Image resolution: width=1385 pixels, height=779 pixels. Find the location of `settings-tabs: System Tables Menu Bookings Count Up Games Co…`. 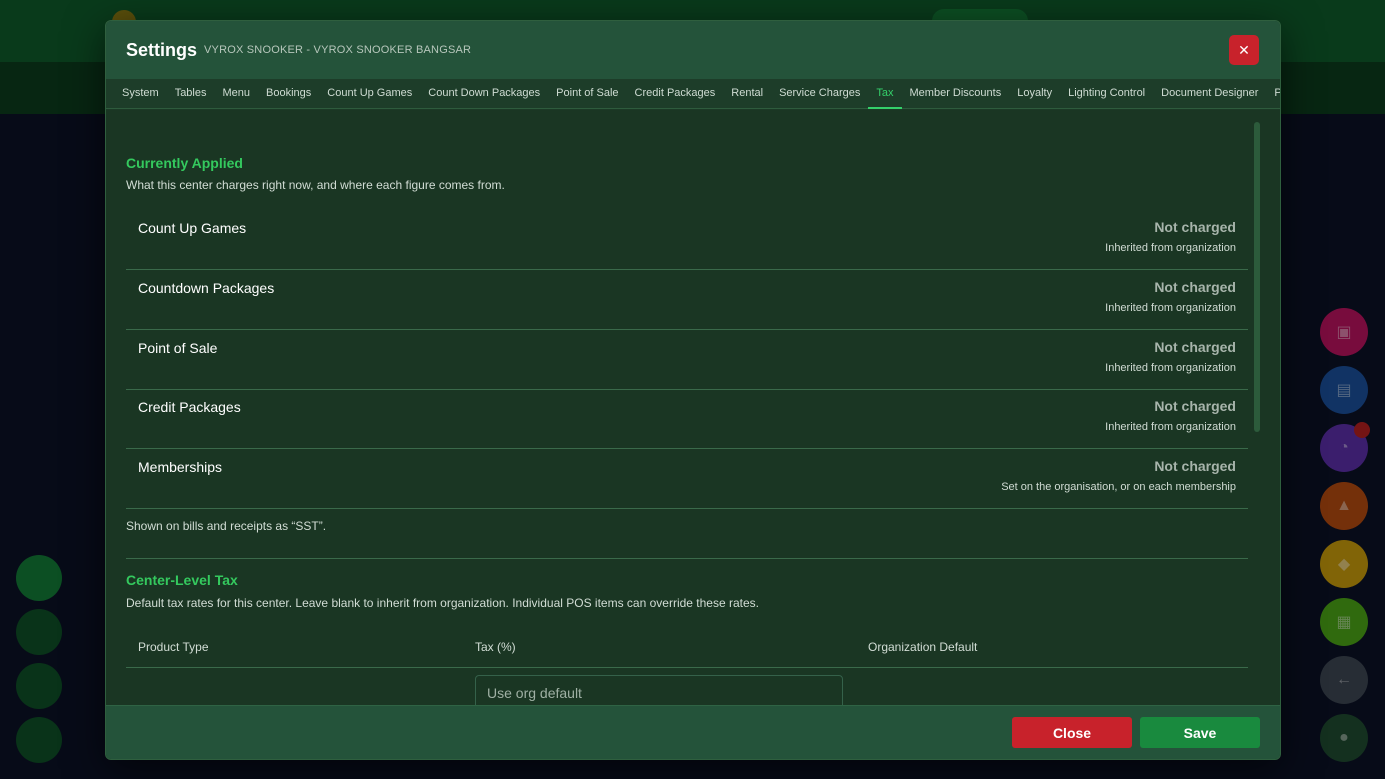

settings-tabs: System Tables Menu Bookings Count Up Games Co… is located at coordinates (693, 94).